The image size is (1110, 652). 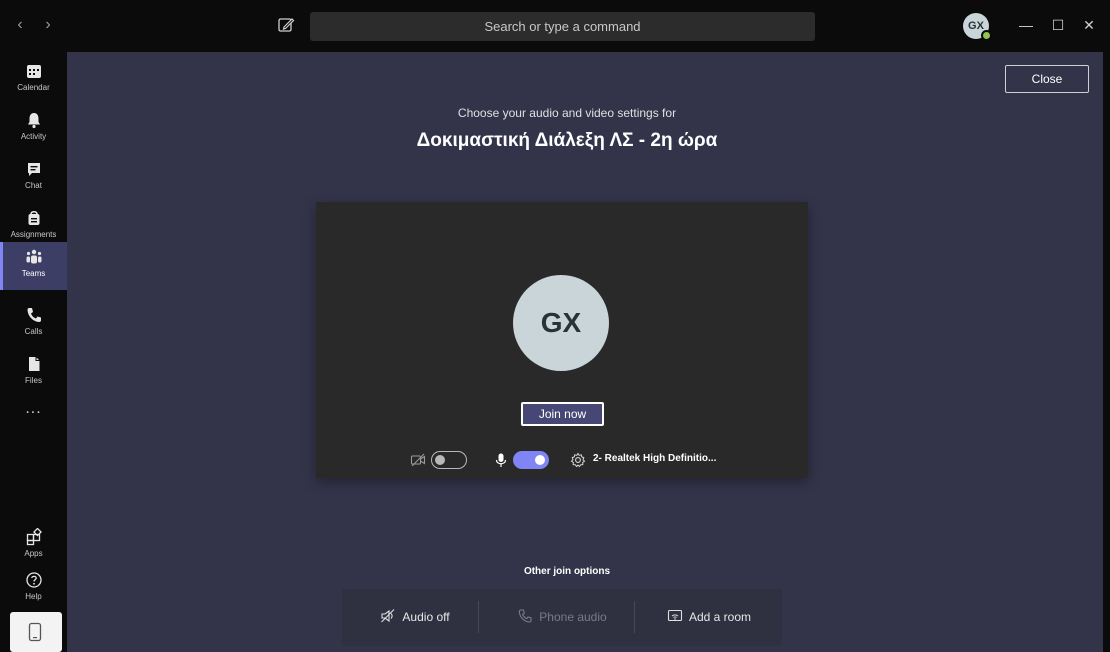 What do you see at coordinates (675, 615) in the screenshot?
I see `room-cast-icon` at bounding box center [675, 615].